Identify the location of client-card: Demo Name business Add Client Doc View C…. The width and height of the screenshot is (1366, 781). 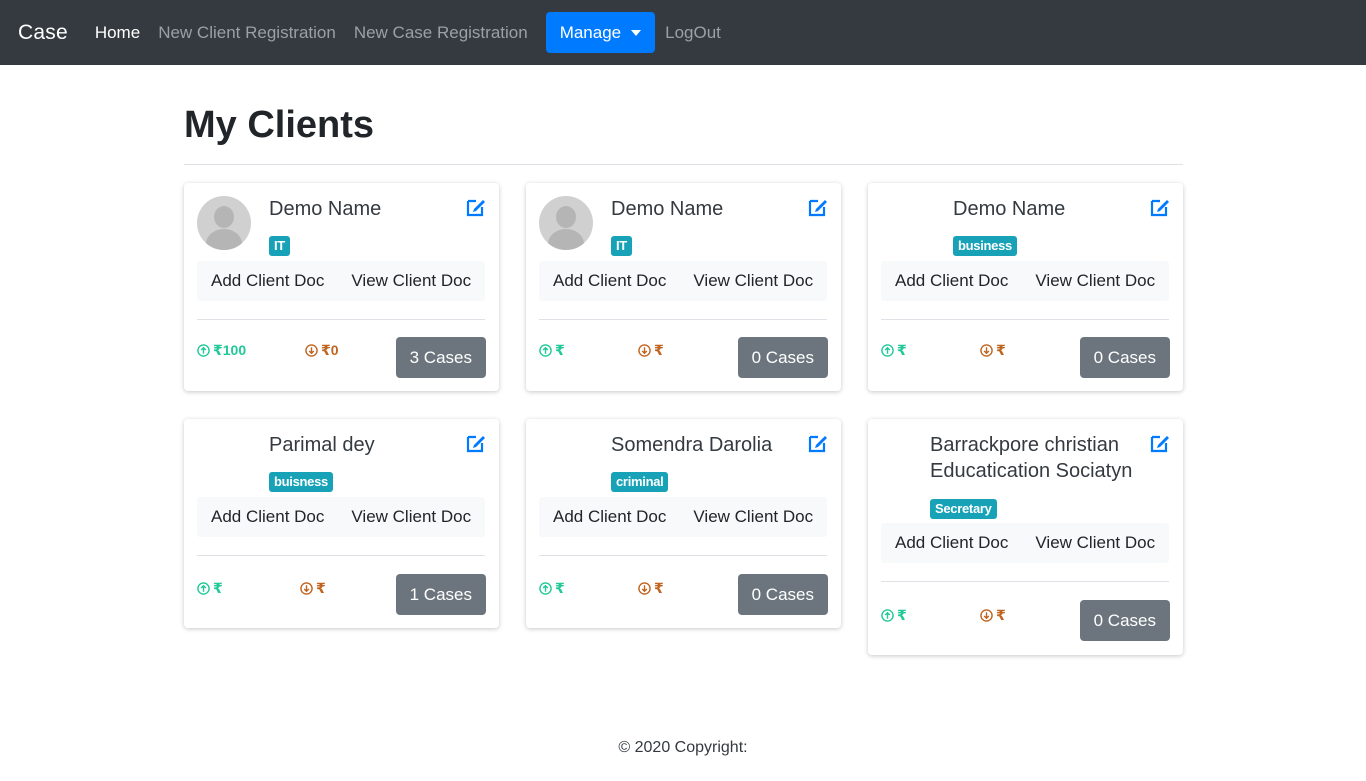
(1025, 287).